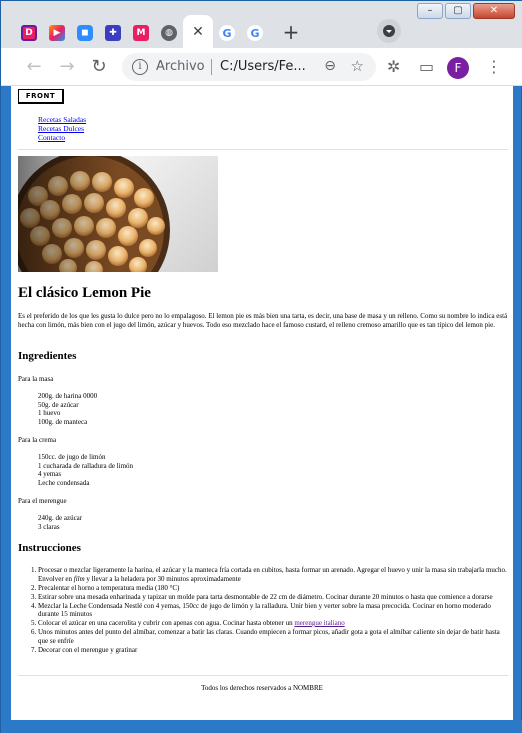 The width and height of the screenshot is (522, 733). I want to click on merengue-label: Para el merengue, so click(42, 501).